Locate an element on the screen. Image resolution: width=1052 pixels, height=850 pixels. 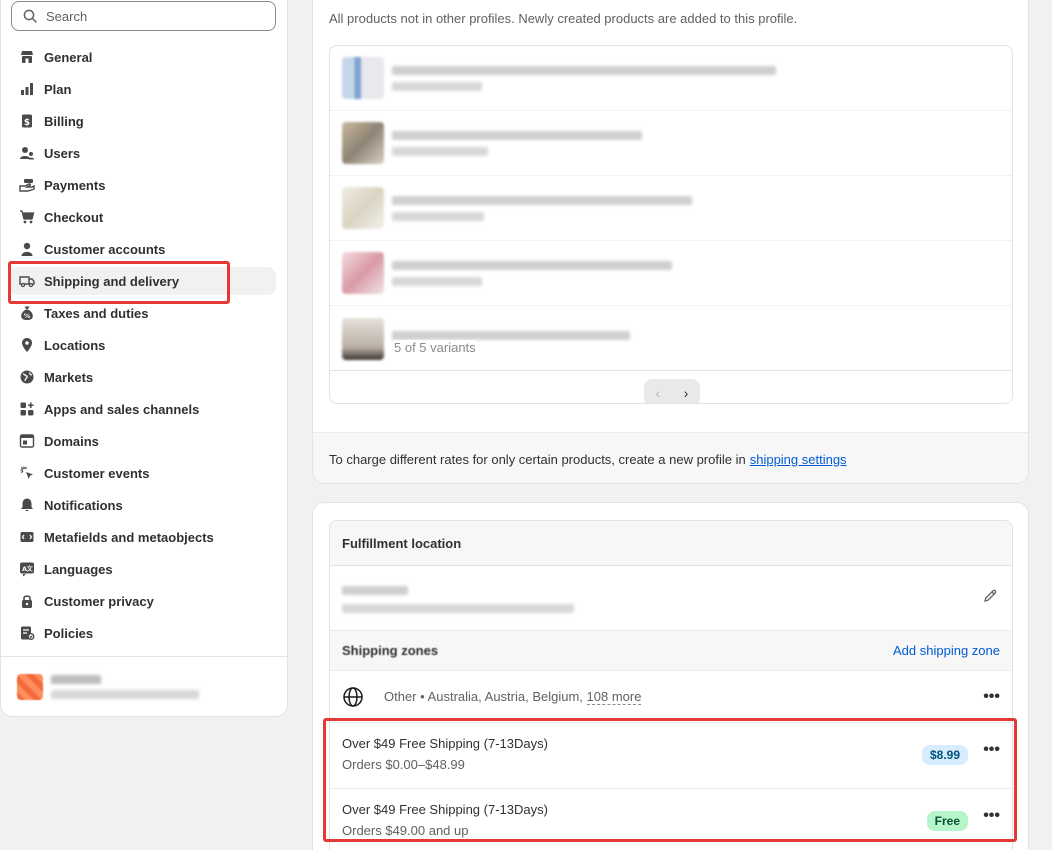
nav-item-payments: Payments is located at coordinates (142, 185).